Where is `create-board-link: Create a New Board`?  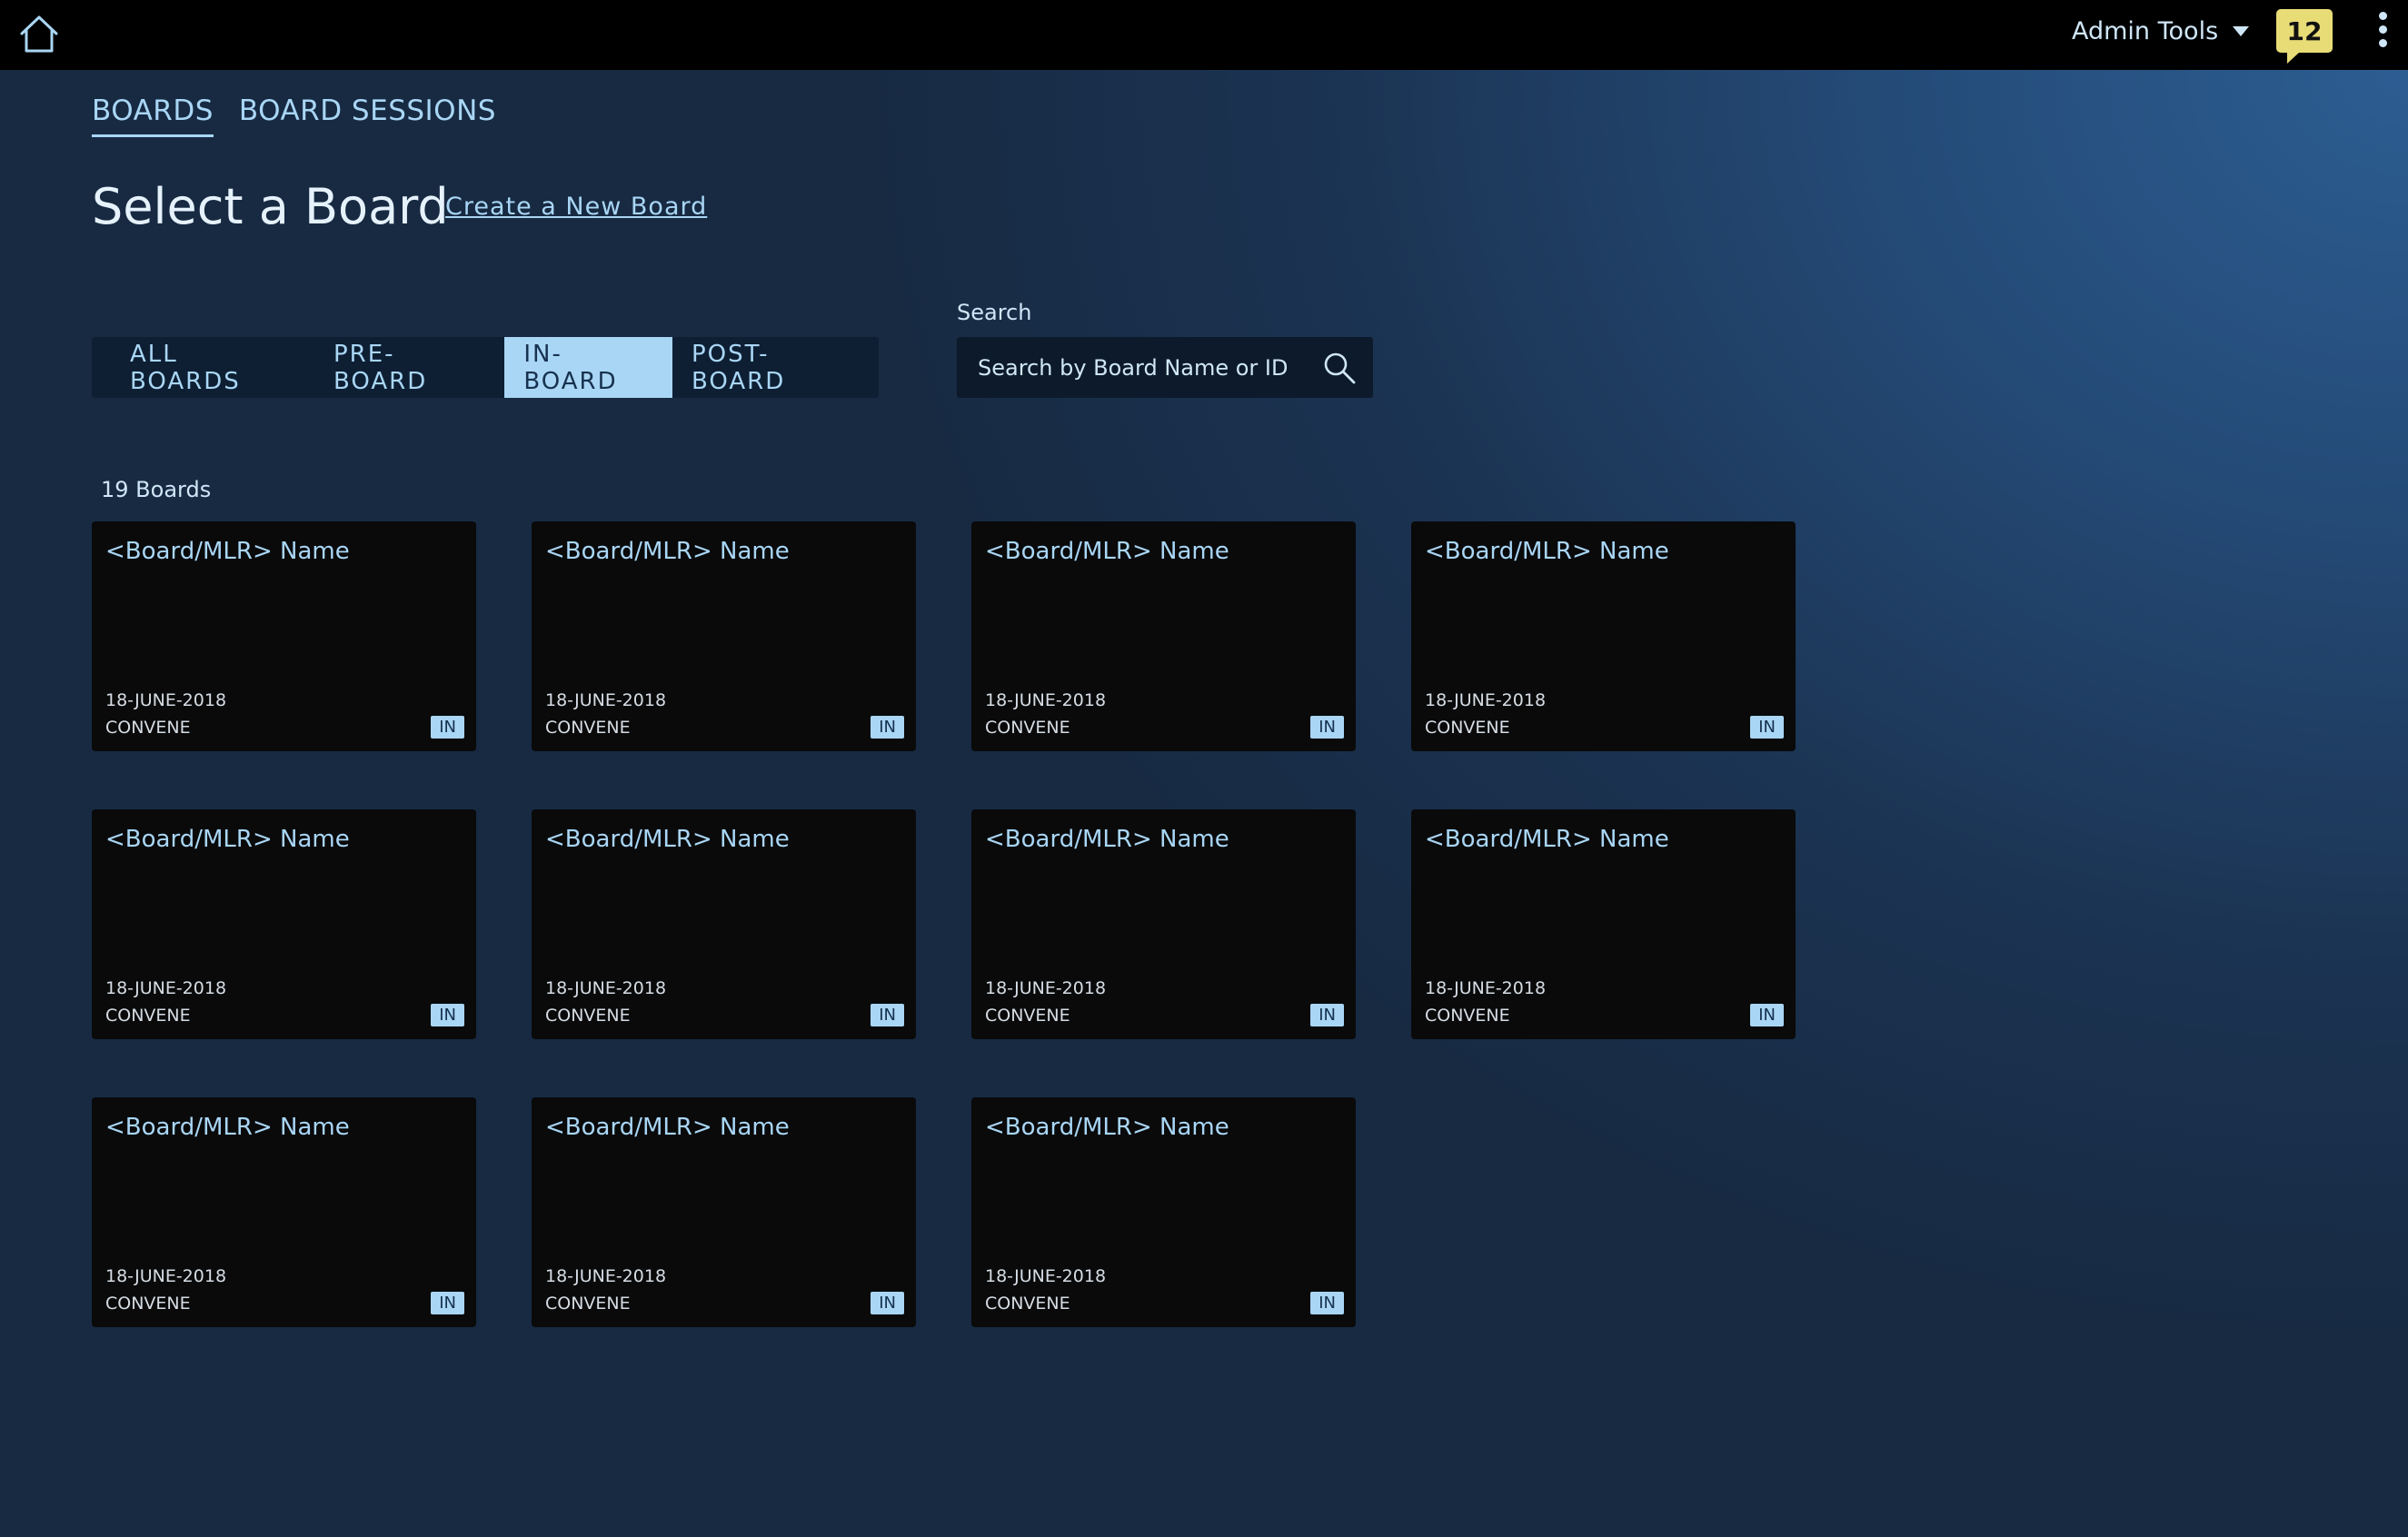 create-board-link: Create a New Board is located at coordinates (576, 207).